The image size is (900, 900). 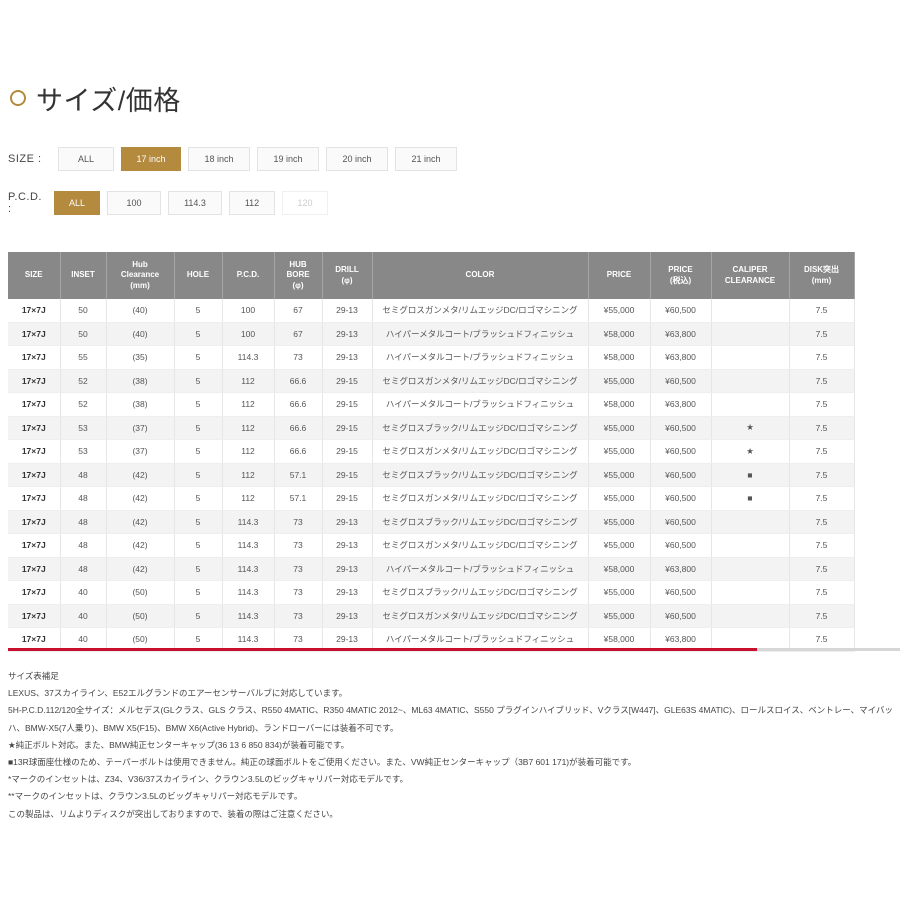 What do you see at coordinates (298, 475) in the screenshot?
I see `table-cell: 57.1` at bounding box center [298, 475].